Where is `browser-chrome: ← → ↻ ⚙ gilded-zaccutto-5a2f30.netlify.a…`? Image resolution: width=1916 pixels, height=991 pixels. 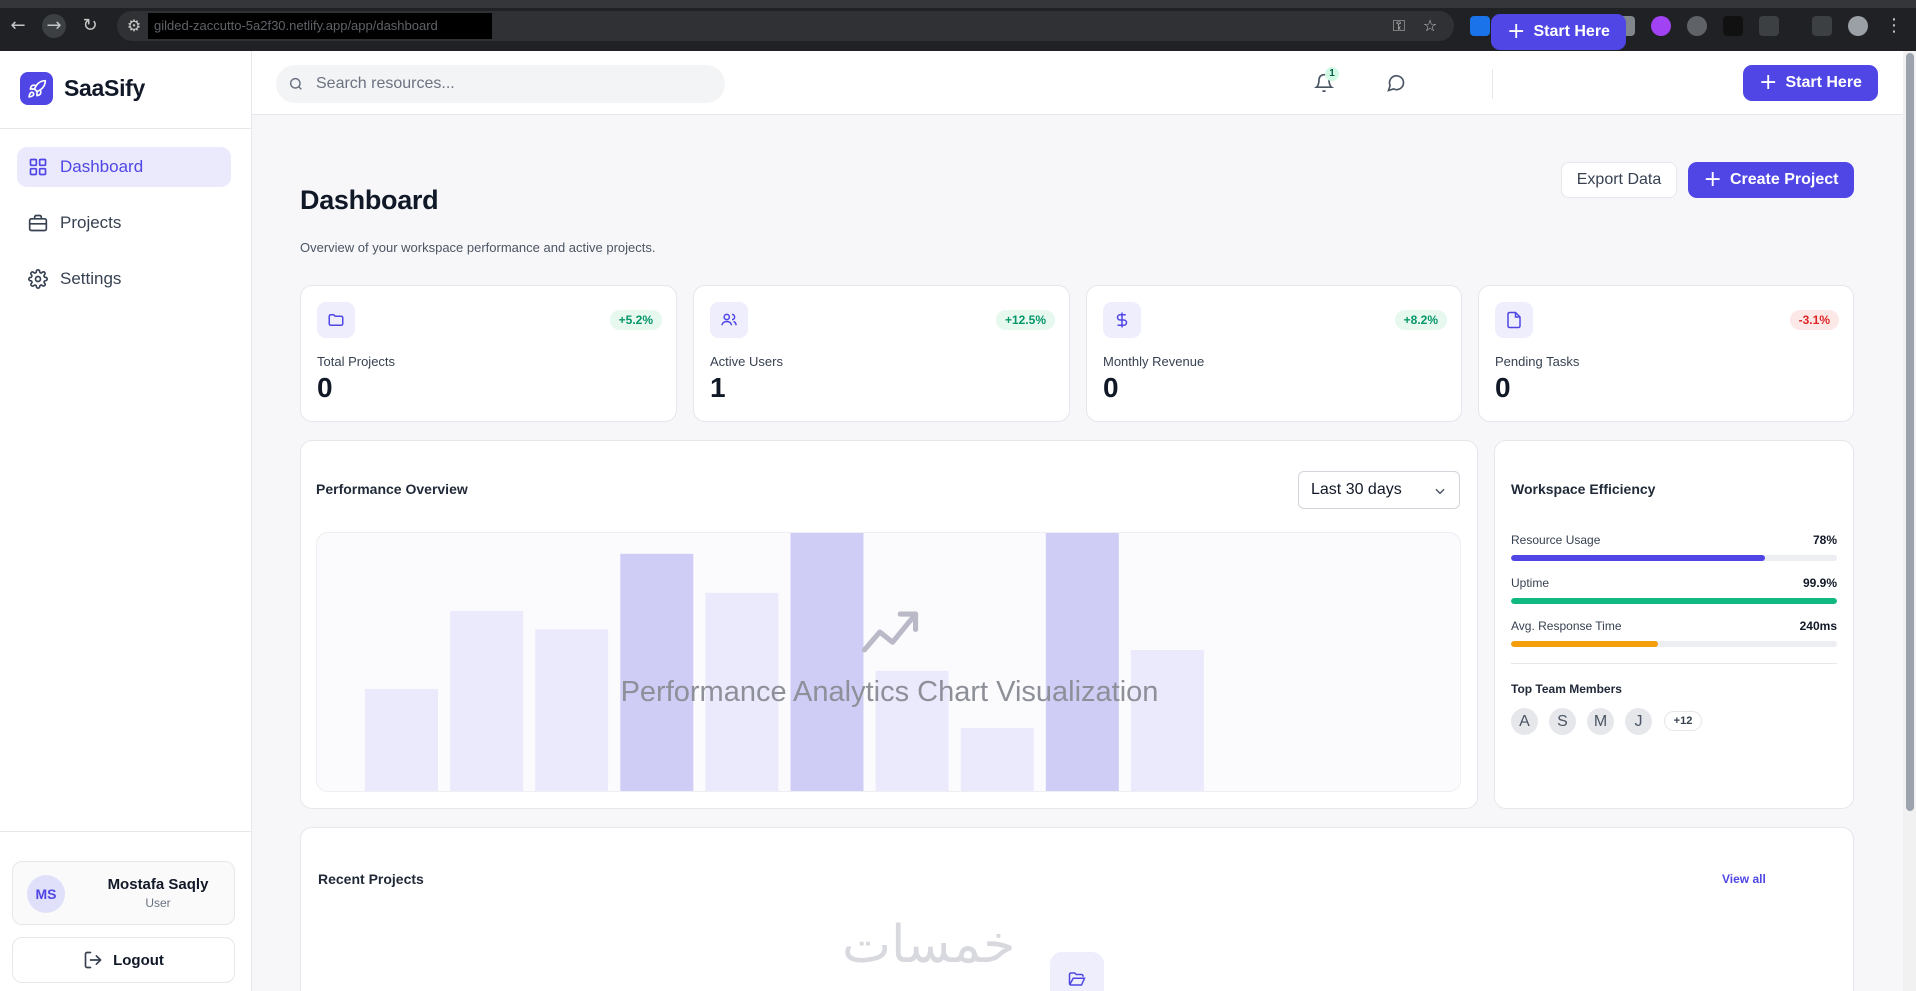 browser-chrome: ← → ↻ ⚙ gilded-zaccutto-5a2f30.netlify.a… is located at coordinates (958, 25).